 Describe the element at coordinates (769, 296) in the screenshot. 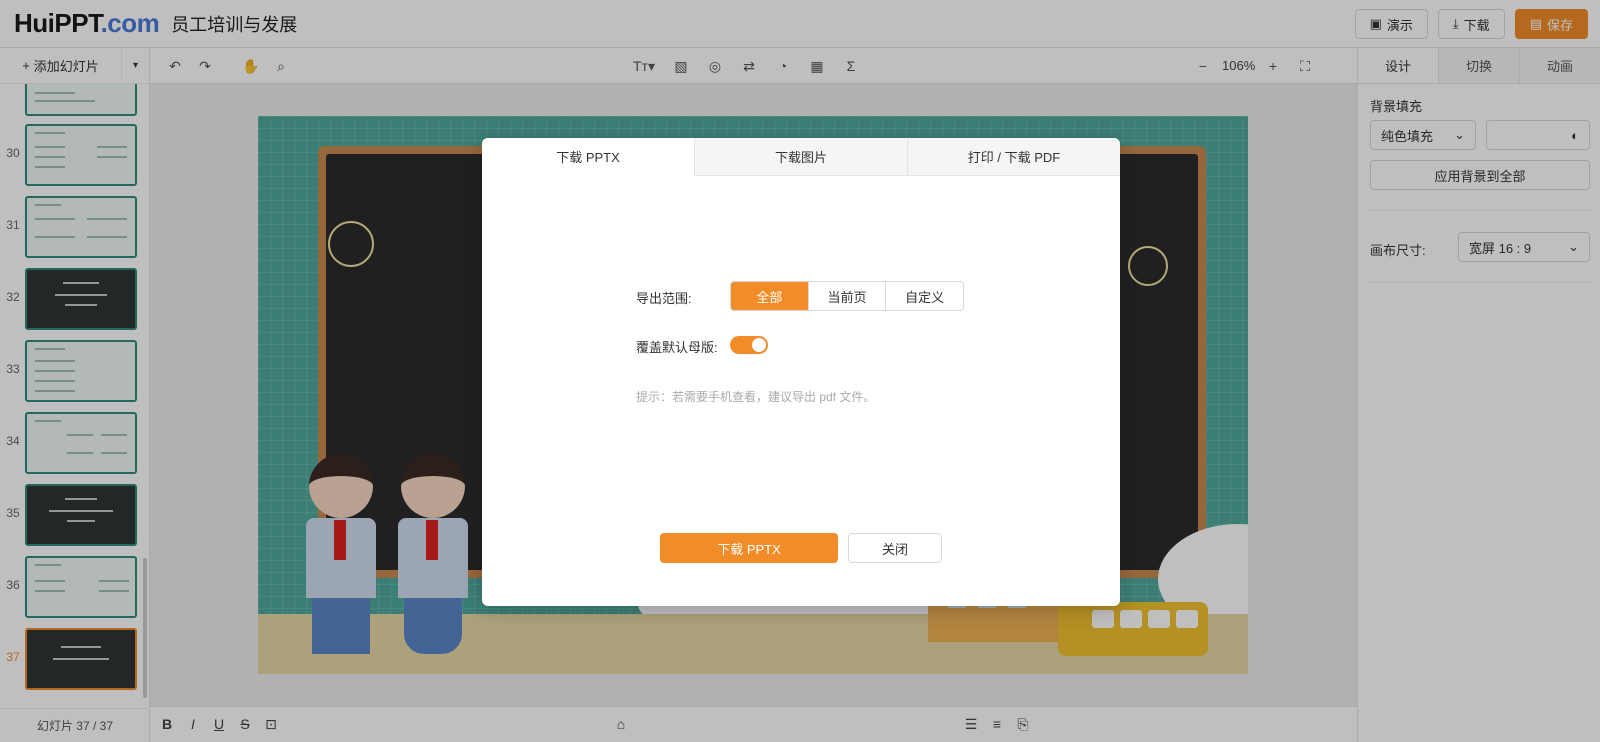

I see `range-all-option: 全部` at that location.